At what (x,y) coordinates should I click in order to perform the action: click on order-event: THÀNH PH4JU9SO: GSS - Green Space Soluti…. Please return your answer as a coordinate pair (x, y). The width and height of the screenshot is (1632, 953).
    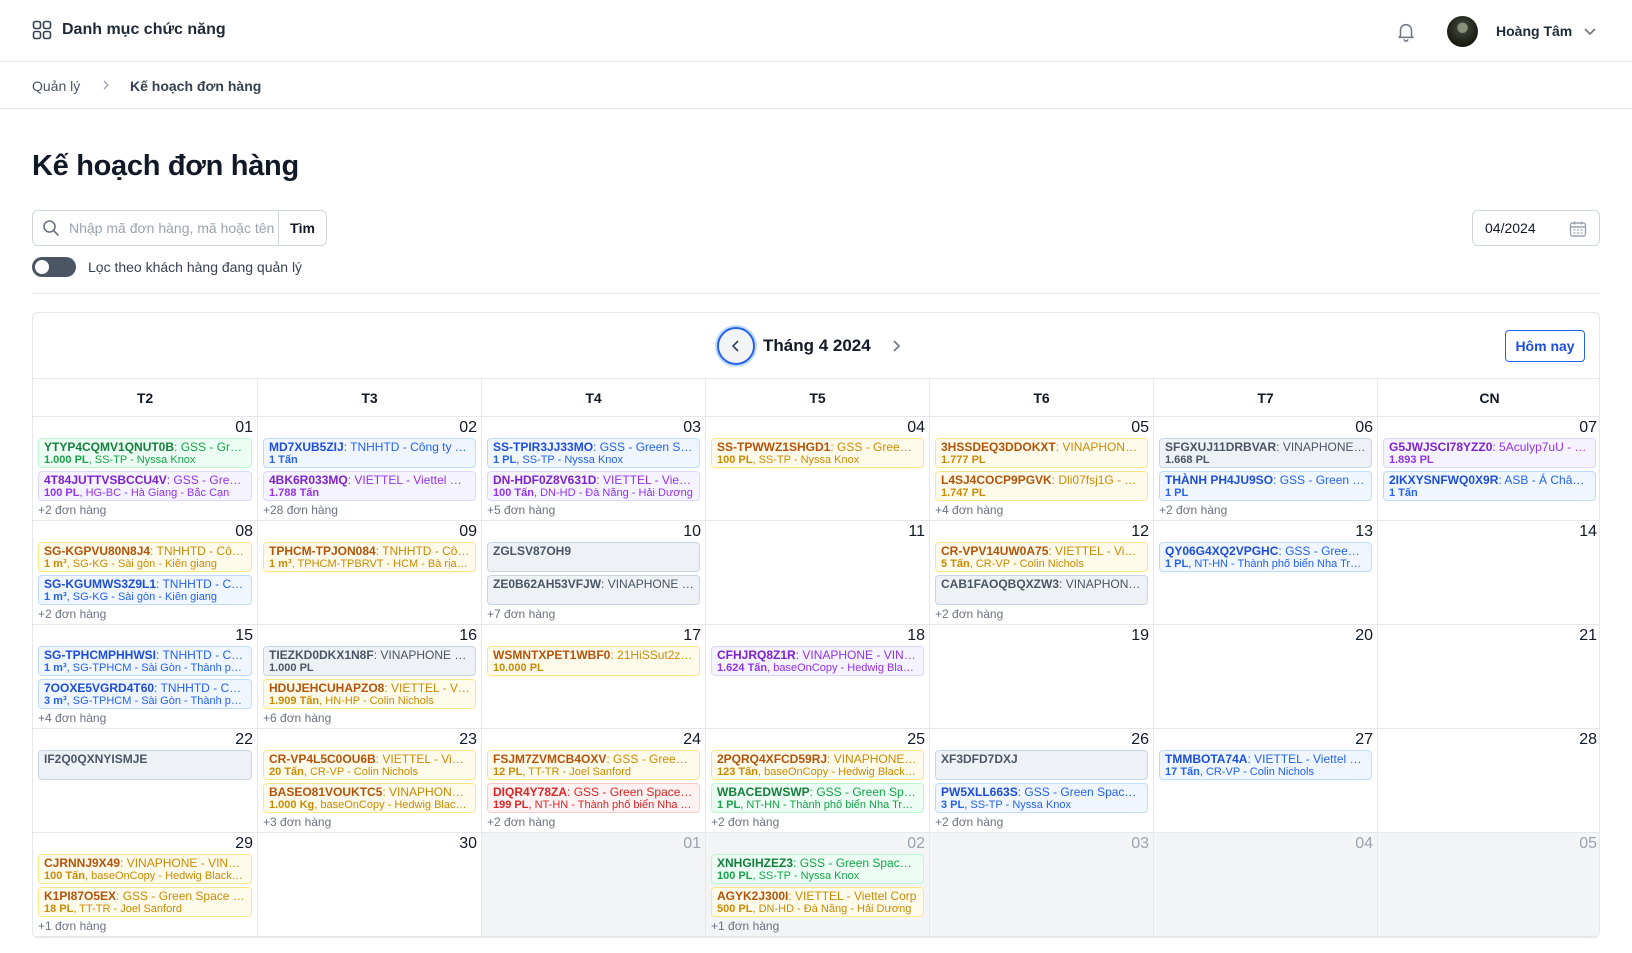
    Looking at the image, I should click on (1265, 486).